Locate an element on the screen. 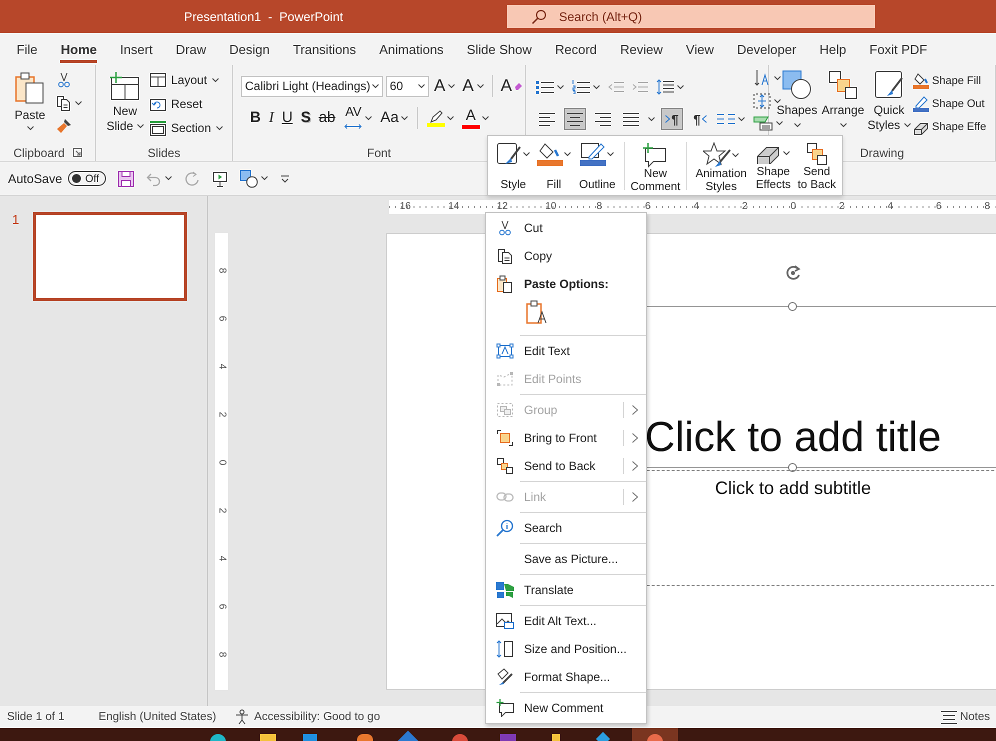  search-icon is located at coordinates (539, 16).